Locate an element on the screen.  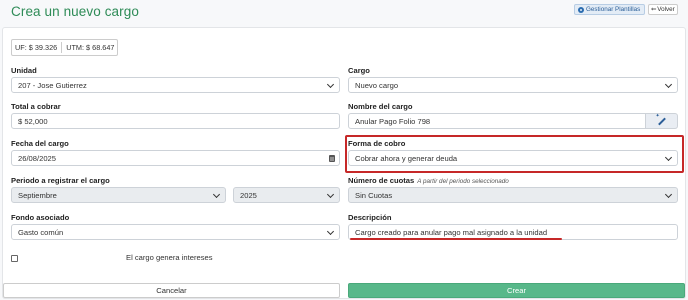
generate-name-button is located at coordinates (662, 121).